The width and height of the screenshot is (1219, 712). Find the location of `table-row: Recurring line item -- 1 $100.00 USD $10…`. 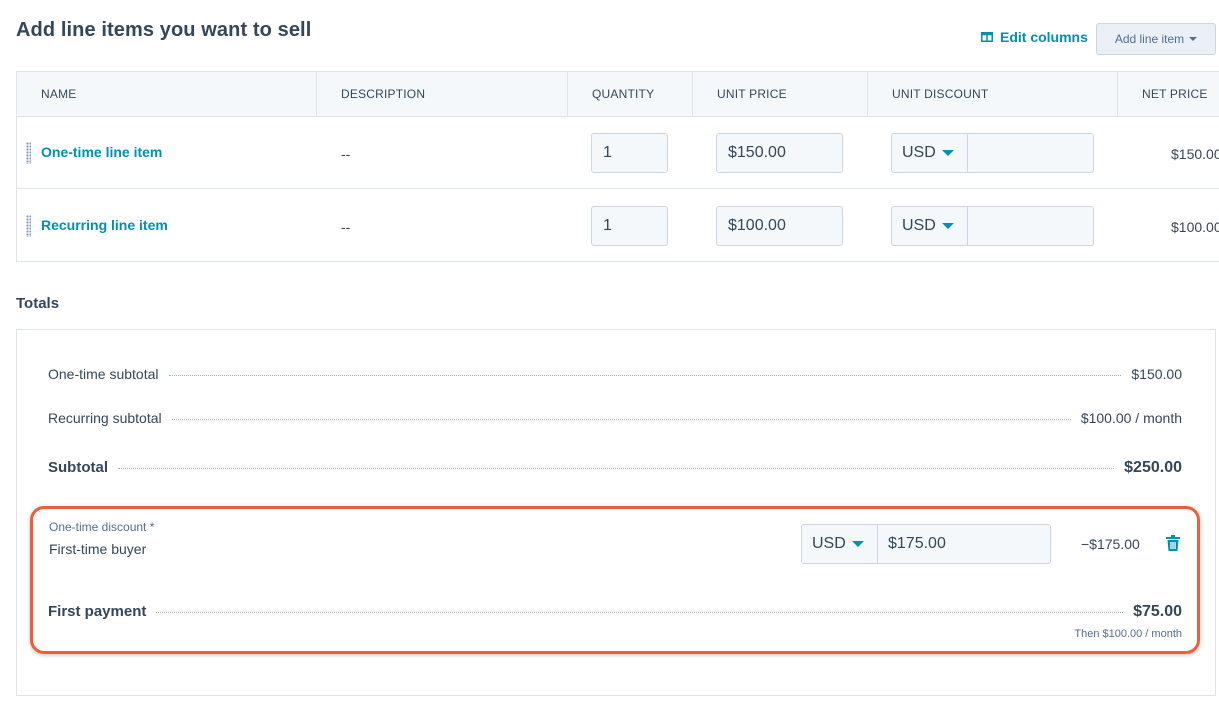

table-row: Recurring line item -- 1 $100.00 USD $10… is located at coordinates (618, 225).